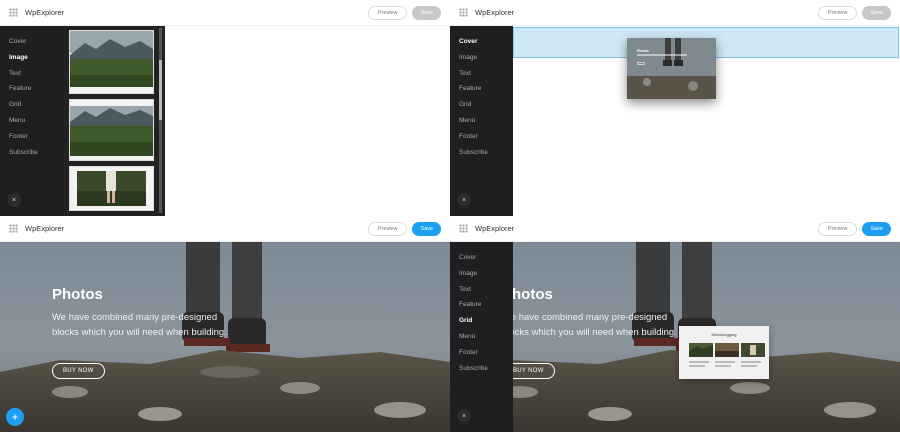 The image size is (900, 432). I want to click on plus-icon: +, so click(15, 417).